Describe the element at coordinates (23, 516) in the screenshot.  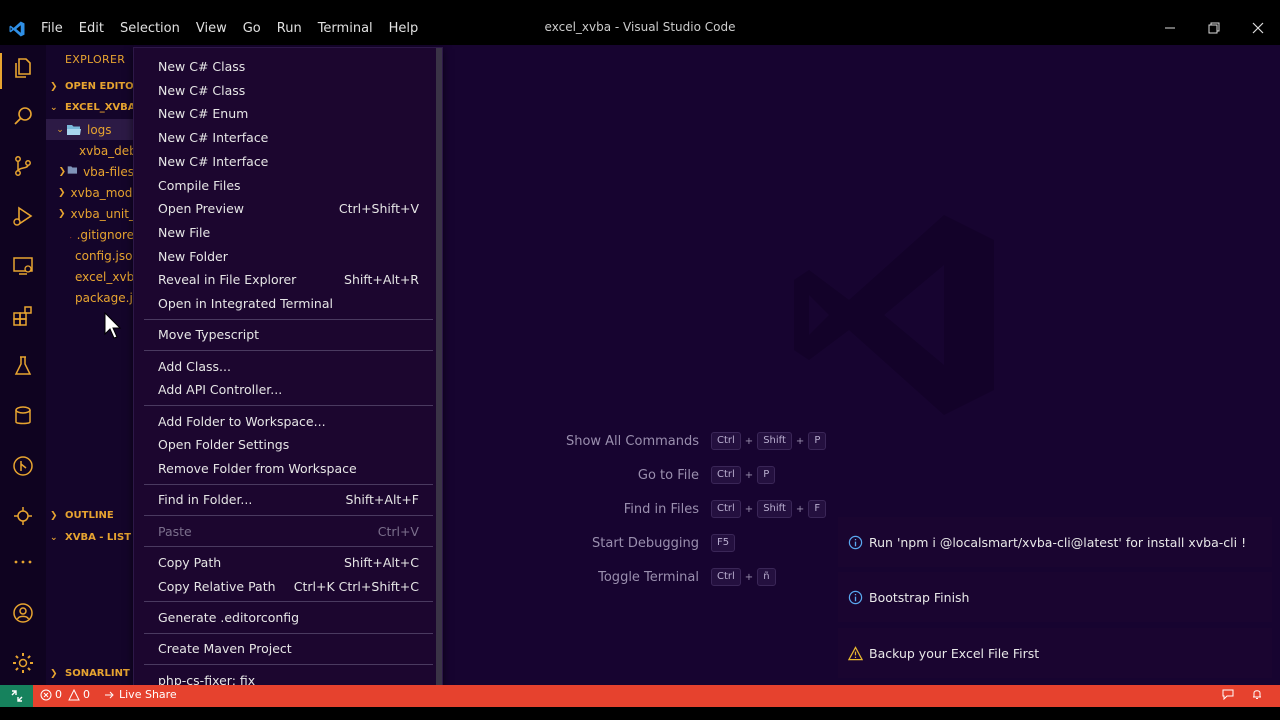
I see `docker-icon` at that location.